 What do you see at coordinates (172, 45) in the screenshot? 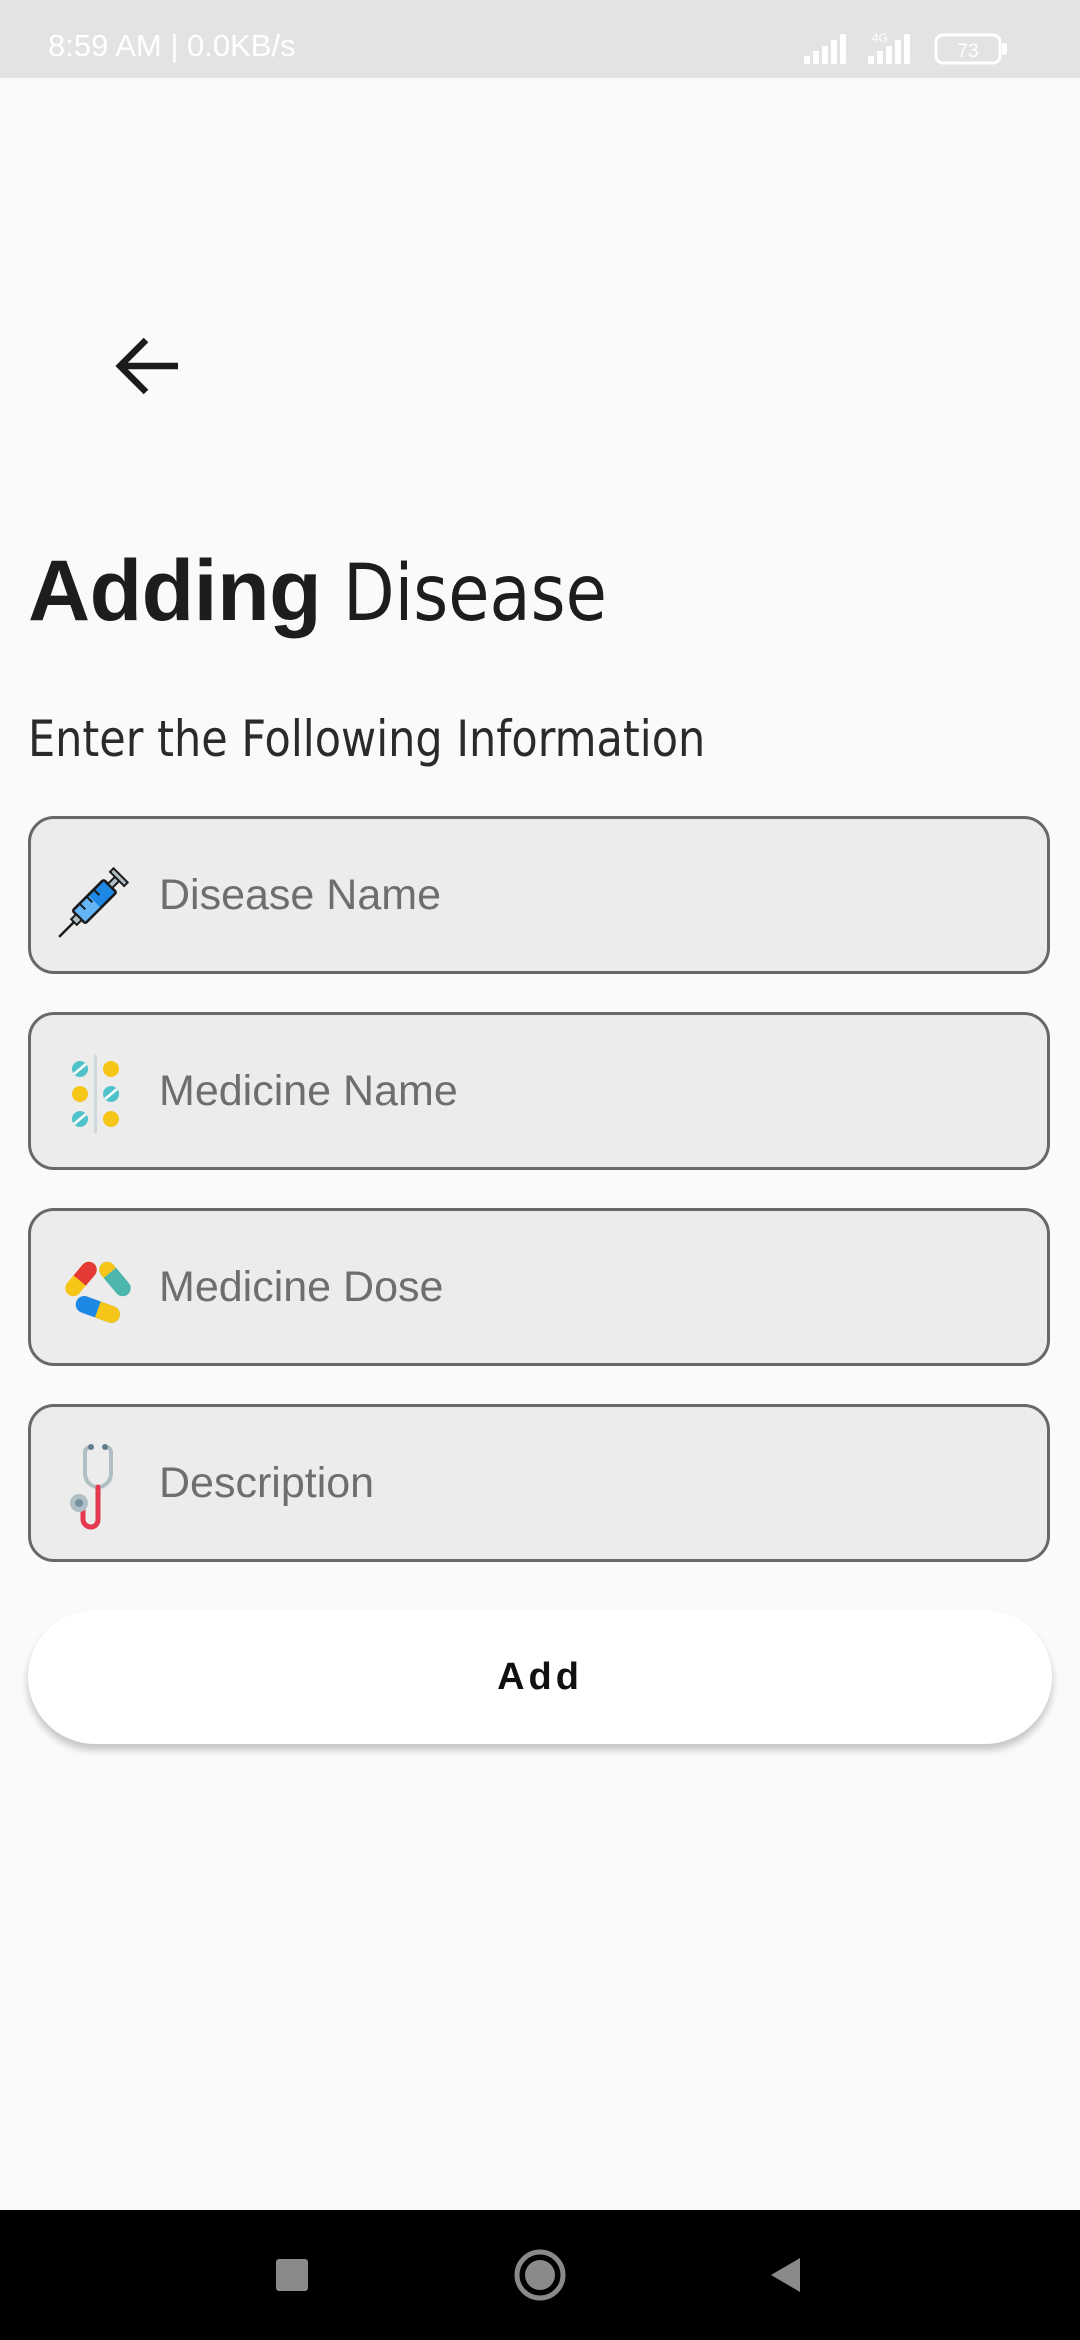
I see `status-time: 8:59 AM | 0.0KB/s` at bounding box center [172, 45].